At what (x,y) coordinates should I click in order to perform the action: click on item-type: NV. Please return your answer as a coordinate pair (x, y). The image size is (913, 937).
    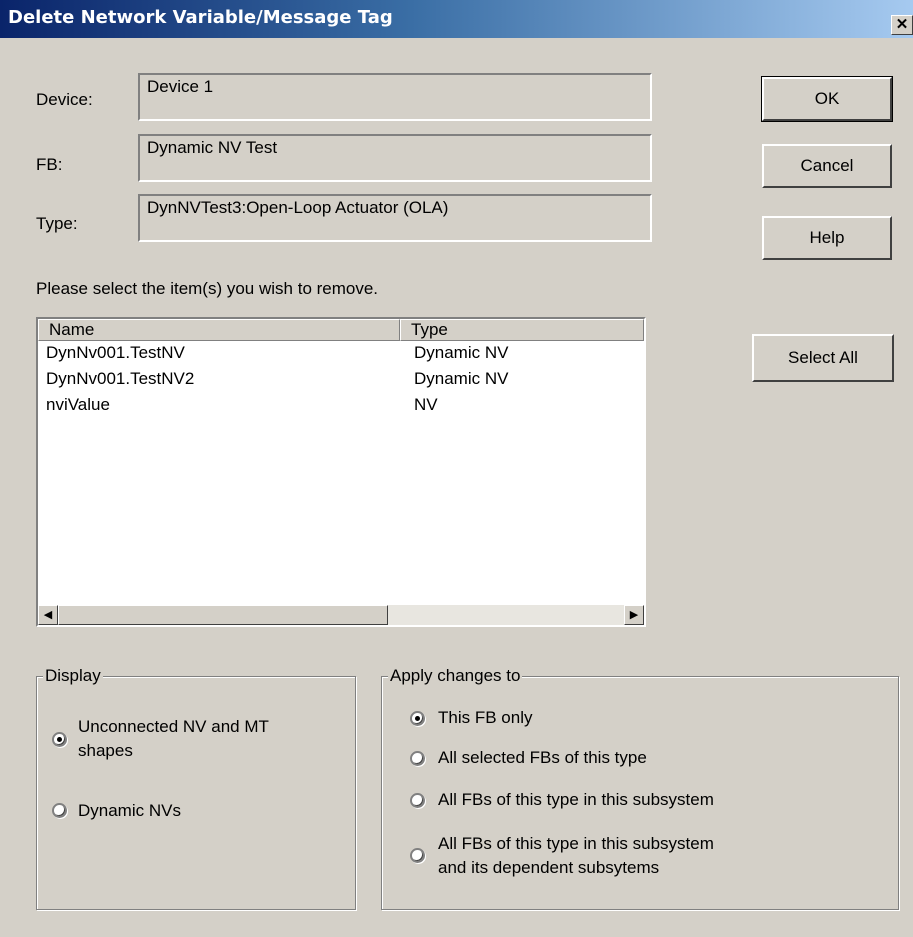
    Looking at the image, I should click on (426, 404).